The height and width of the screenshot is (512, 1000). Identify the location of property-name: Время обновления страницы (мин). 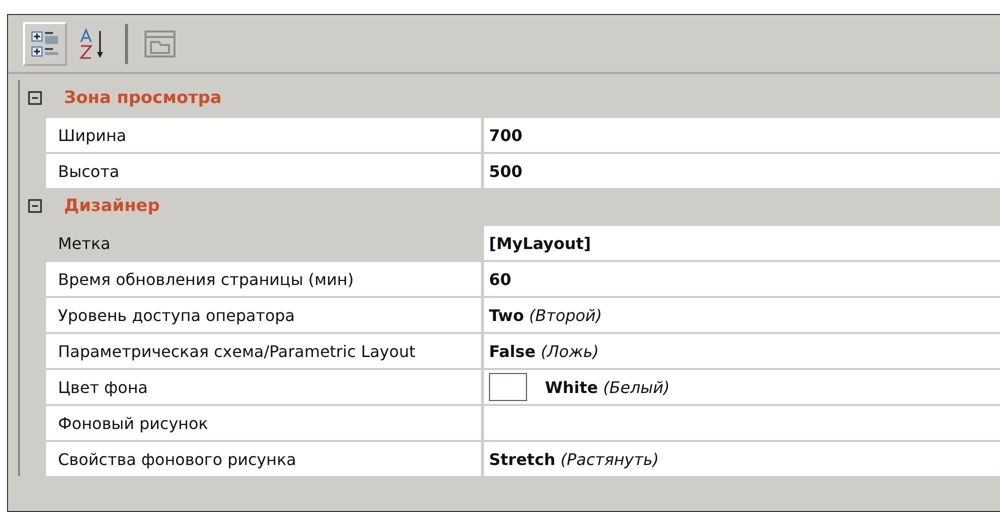
(265, 279).